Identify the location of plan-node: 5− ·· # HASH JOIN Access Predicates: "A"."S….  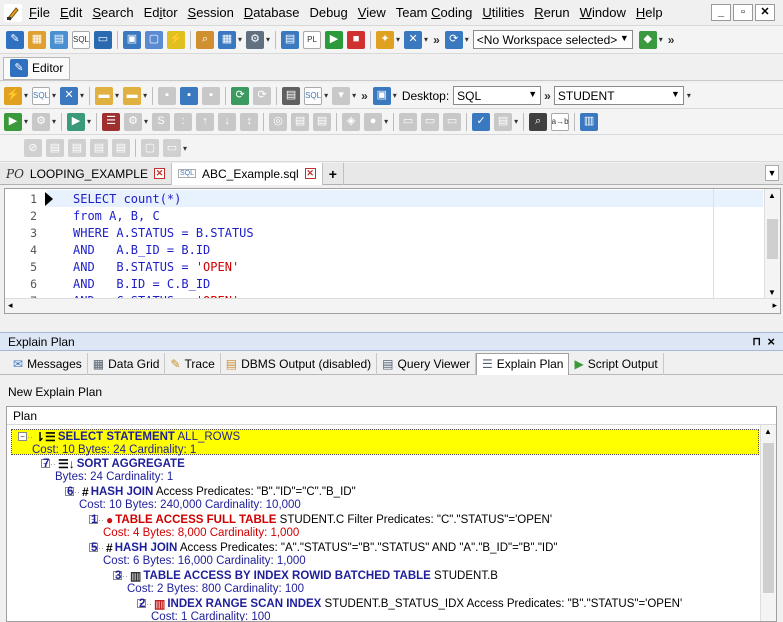
(282, 554).